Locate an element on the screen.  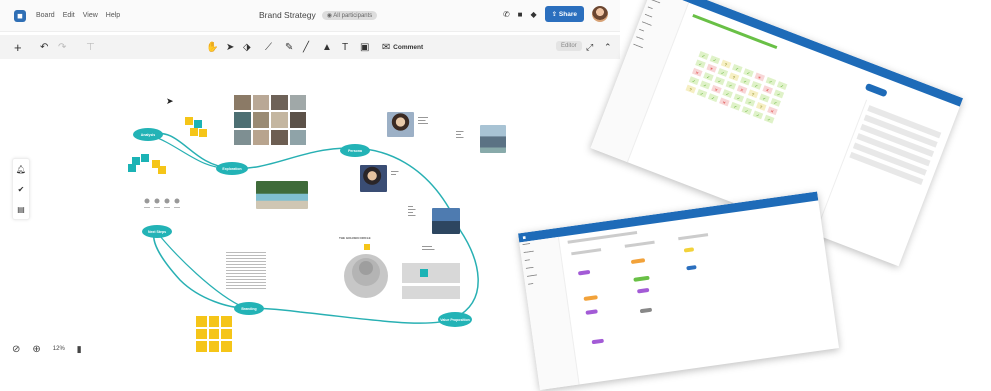
block-caption: ▬▬▬▬ ▬▬▬▬▬ is located at coordinates (428, 248).